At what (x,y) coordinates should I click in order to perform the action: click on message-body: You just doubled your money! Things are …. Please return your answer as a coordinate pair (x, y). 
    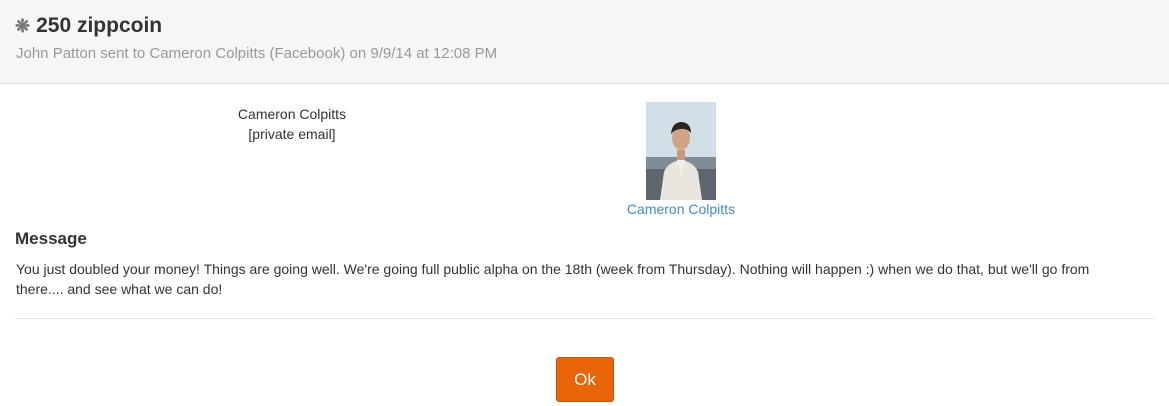
    Looking at the image, I should click on (553, 279).